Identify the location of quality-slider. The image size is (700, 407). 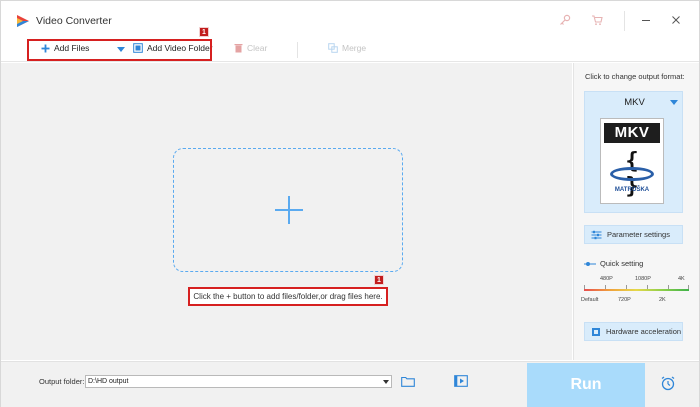
(636, 290).